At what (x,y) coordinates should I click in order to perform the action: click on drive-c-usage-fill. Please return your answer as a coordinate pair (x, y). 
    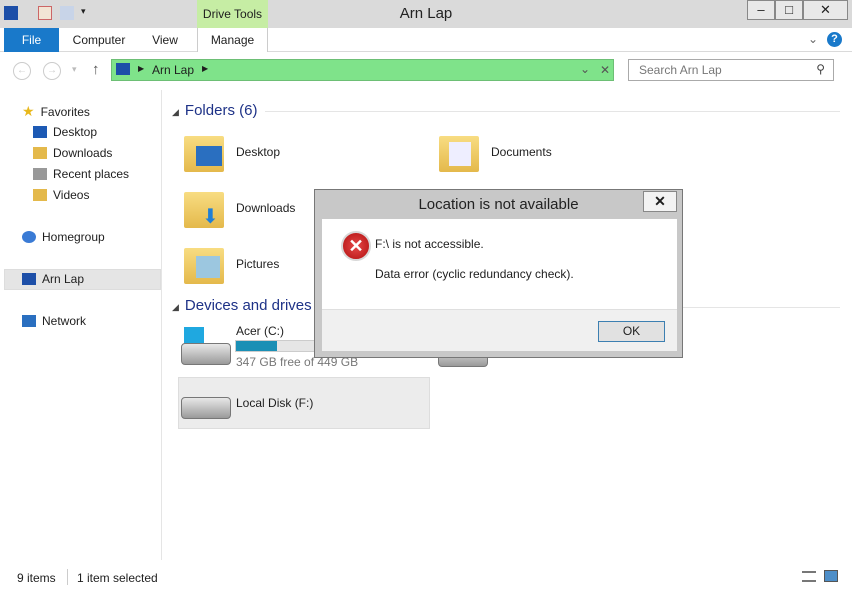
    Looking at the image, I should click on (256, 346).